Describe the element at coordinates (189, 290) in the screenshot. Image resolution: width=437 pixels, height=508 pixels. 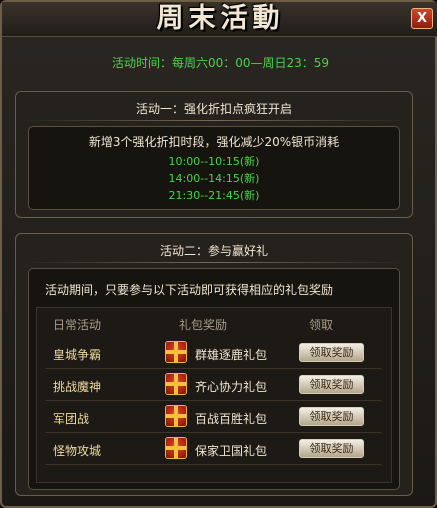
I see `activity-two-note: 活动期间，只要参与以下活动即可获得相应的礼包奖励` at that location.